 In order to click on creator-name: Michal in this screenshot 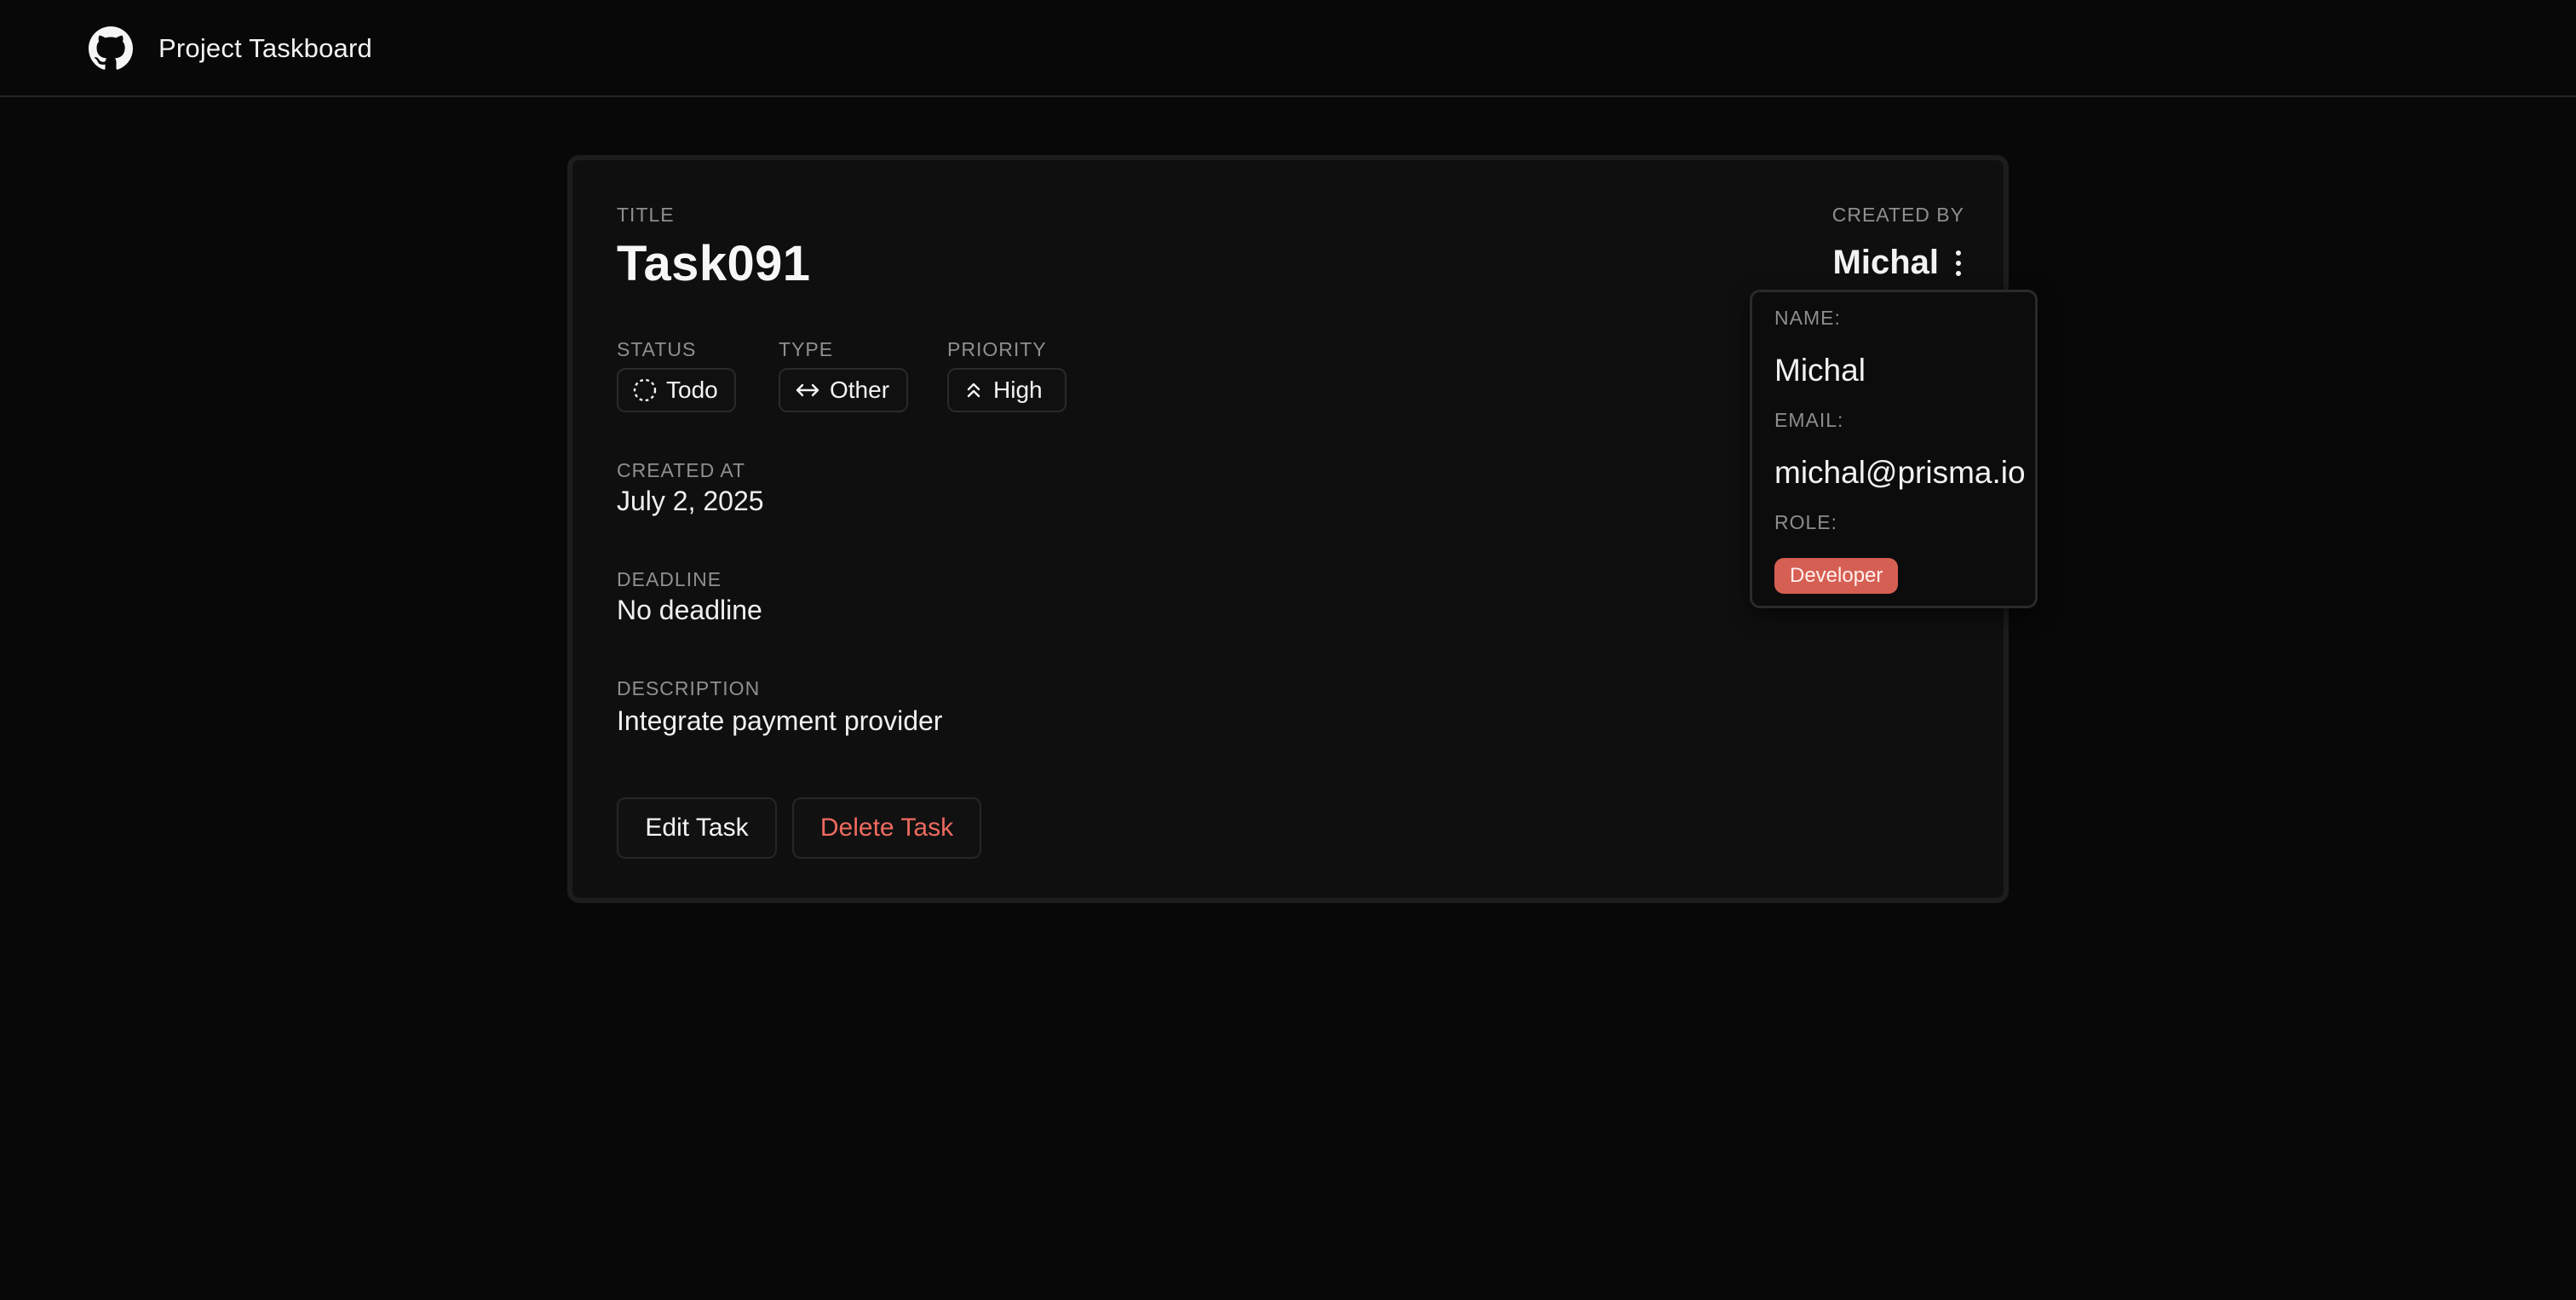, I will do `click(1886, 262)`.